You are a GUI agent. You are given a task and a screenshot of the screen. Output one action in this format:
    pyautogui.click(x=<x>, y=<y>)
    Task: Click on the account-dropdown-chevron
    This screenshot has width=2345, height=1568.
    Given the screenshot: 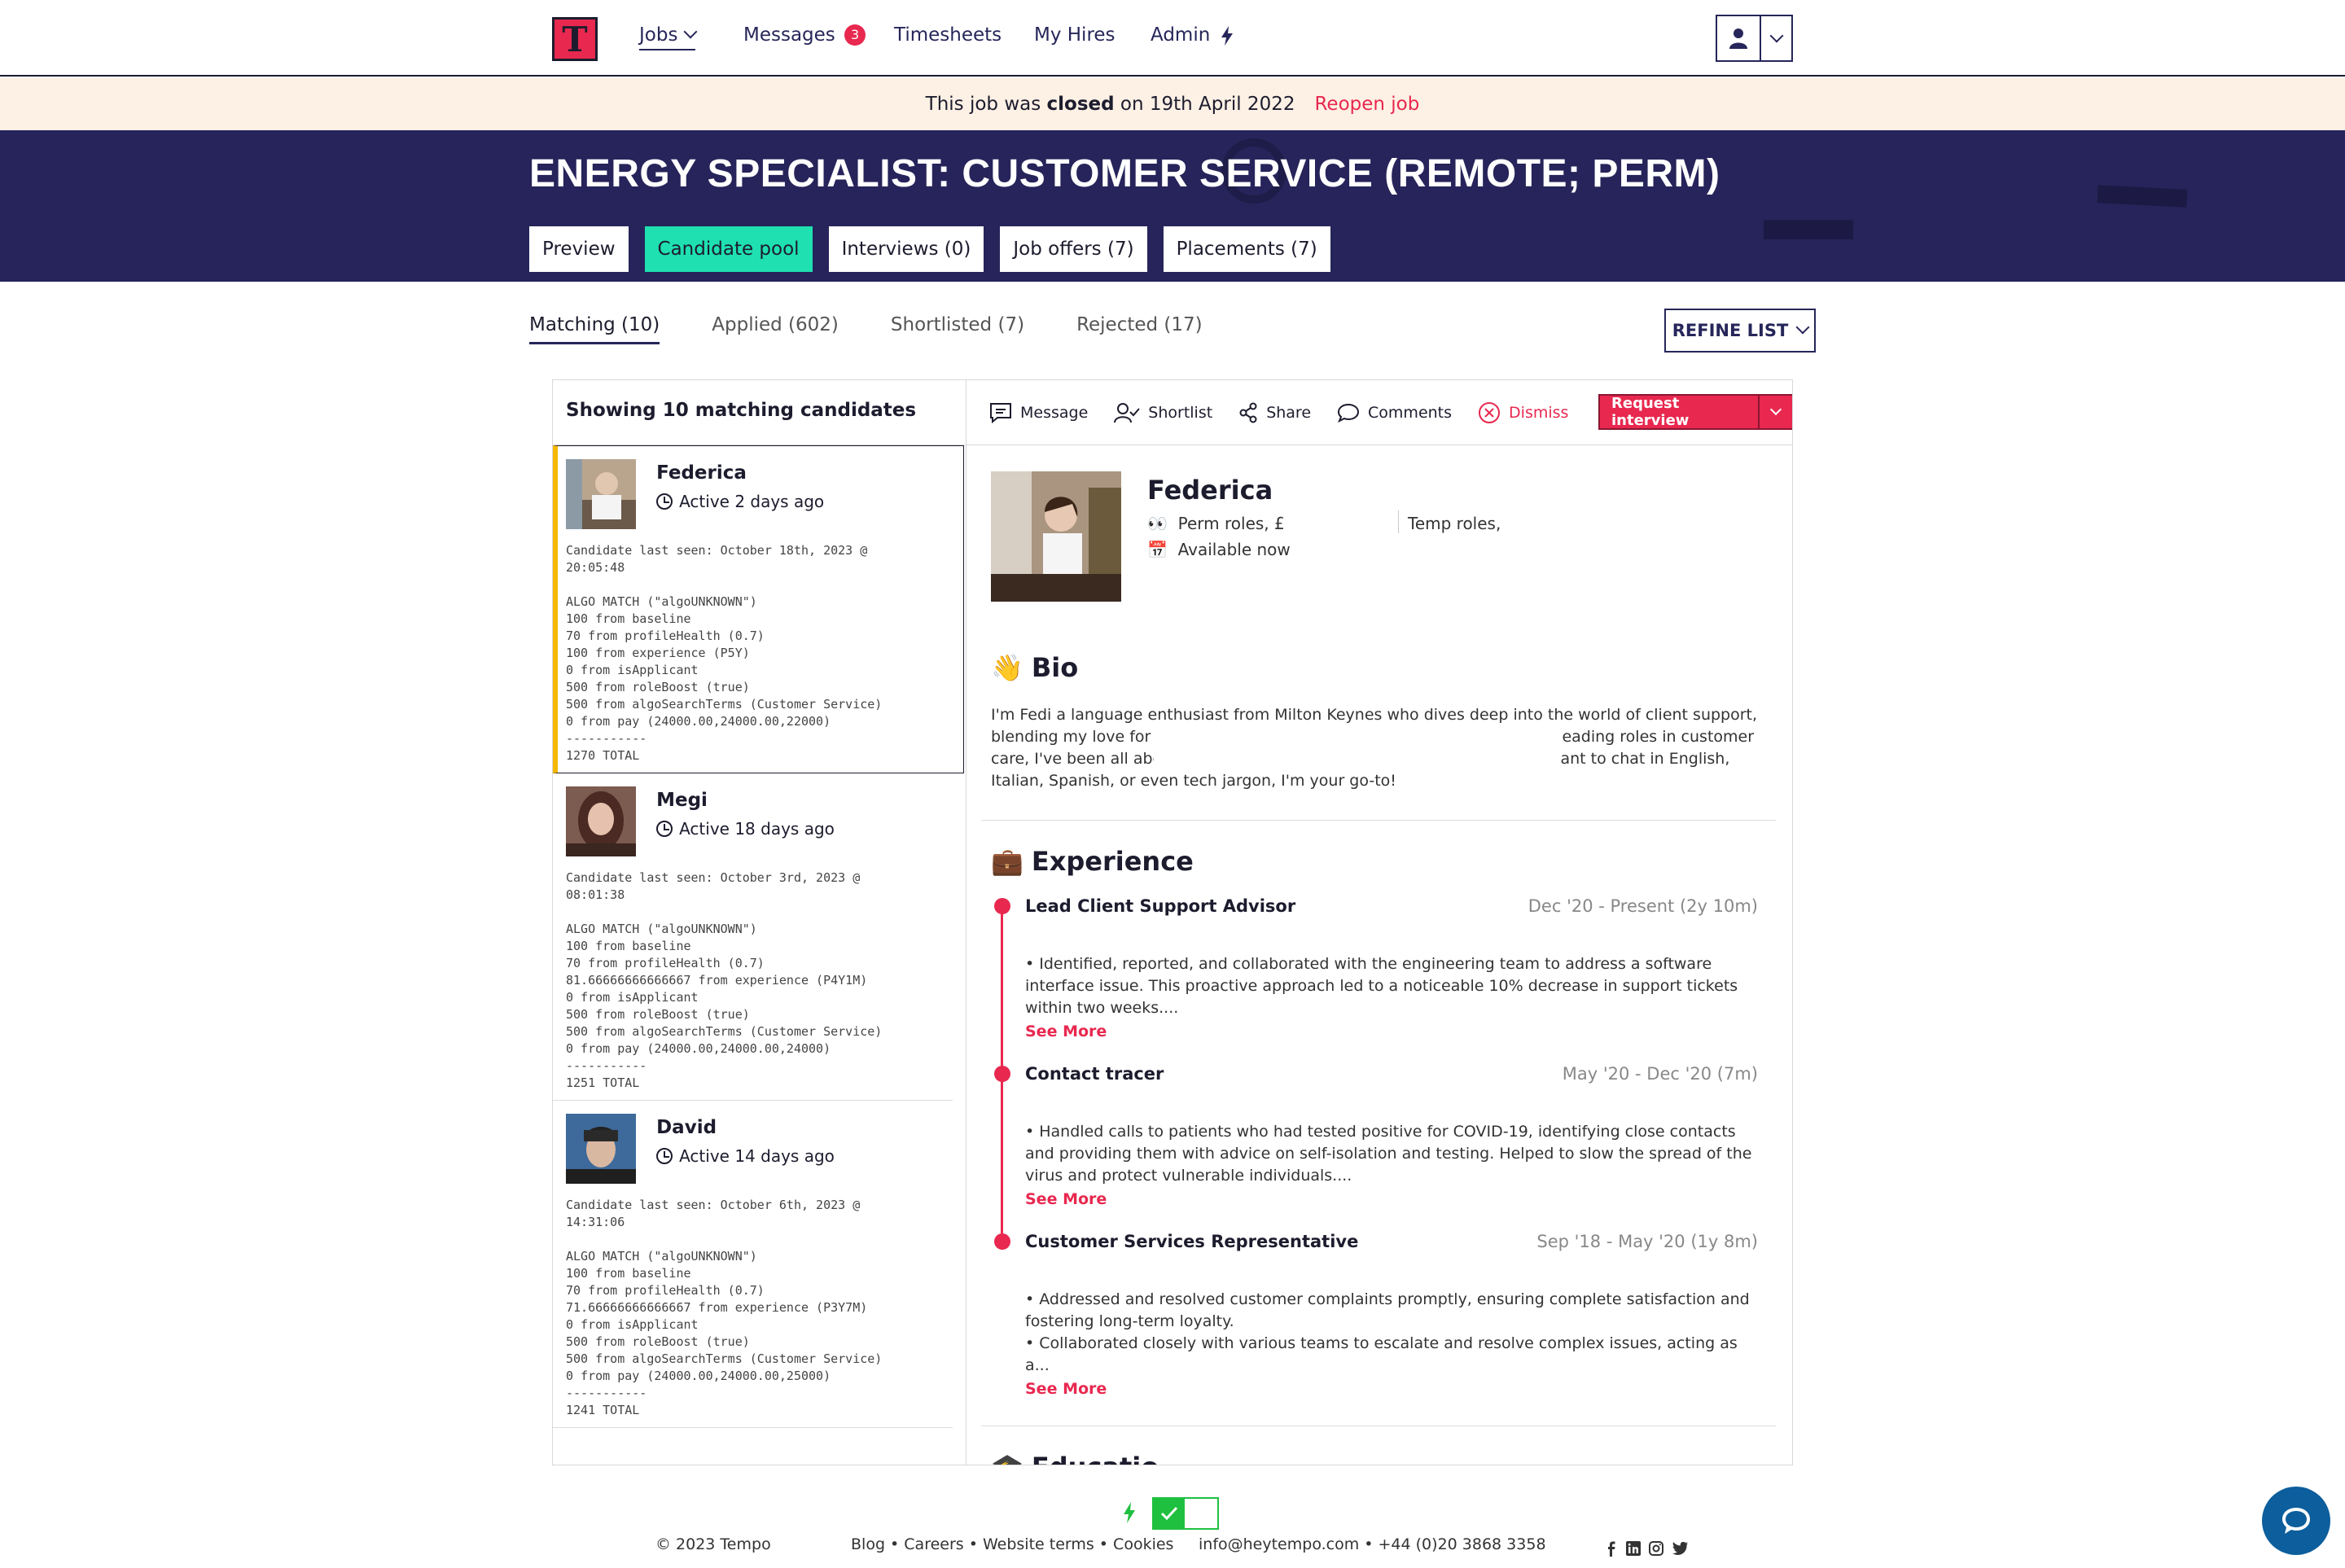 What is the action you would take?
    pyautogui.click(x=1776, y=38)
    